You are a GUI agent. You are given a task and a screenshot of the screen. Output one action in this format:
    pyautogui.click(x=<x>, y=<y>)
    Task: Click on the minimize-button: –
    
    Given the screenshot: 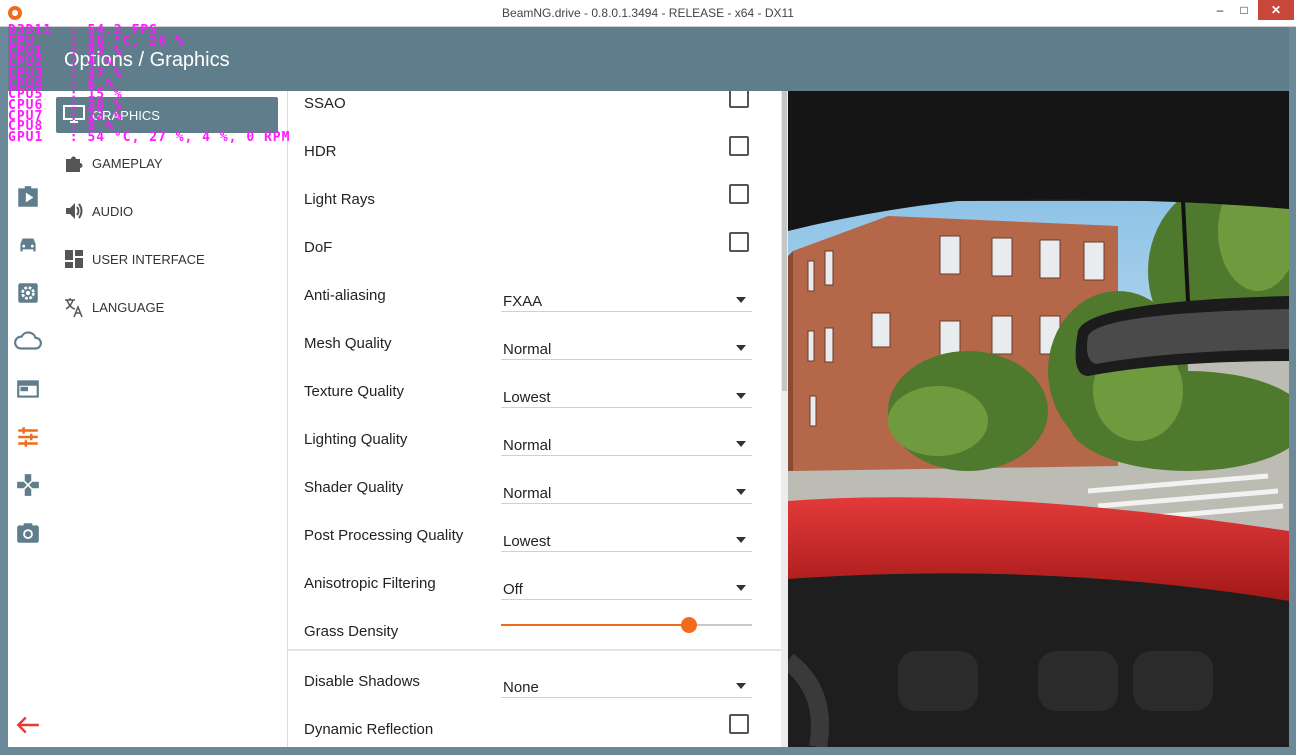 What is the action you would take?
    pyautogui.click(x=1220, y=10)
    